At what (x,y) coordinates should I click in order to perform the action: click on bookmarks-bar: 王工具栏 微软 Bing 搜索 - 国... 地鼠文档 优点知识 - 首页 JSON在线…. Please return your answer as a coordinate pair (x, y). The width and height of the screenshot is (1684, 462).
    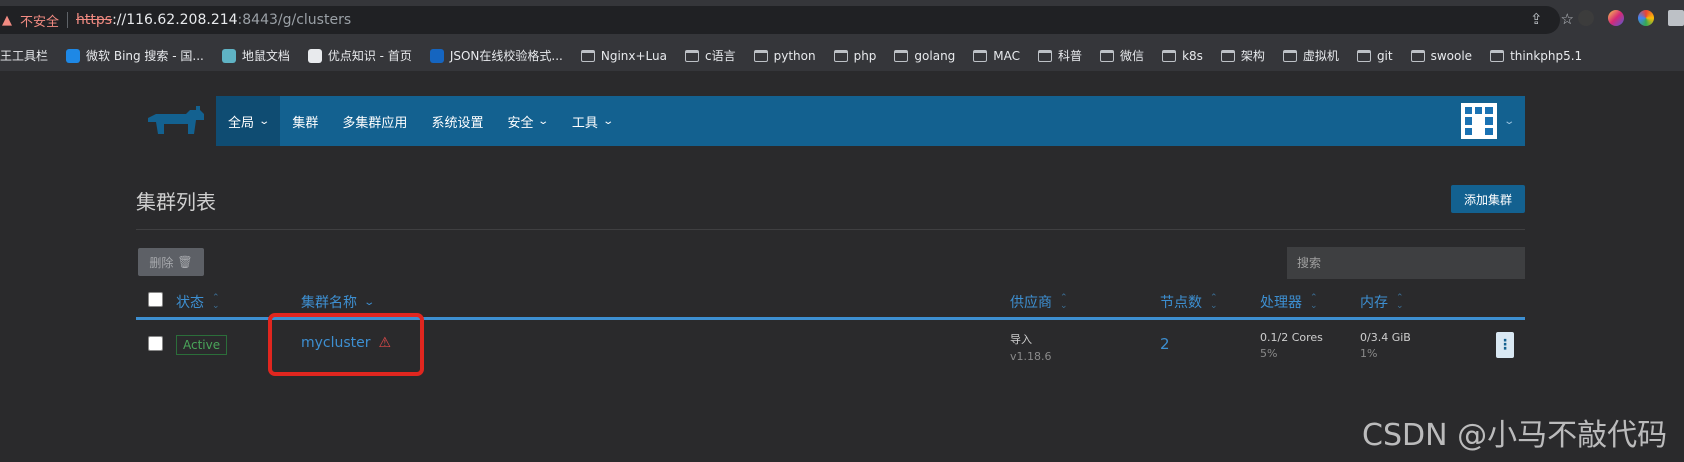
    Looking at the image, I should click on (842, 56).